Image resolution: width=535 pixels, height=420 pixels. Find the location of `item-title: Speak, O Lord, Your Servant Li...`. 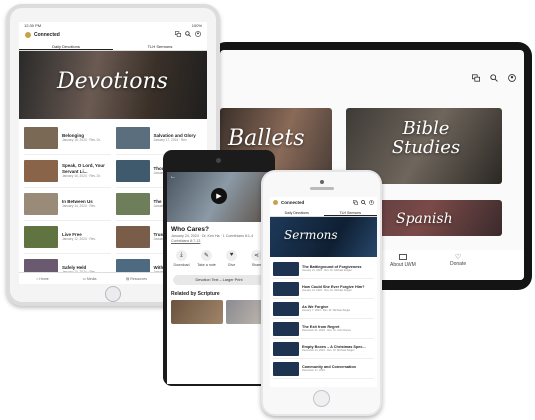

item-title: Speak, O Lord, Your Servant Li... is located at coordinates (83, 168).